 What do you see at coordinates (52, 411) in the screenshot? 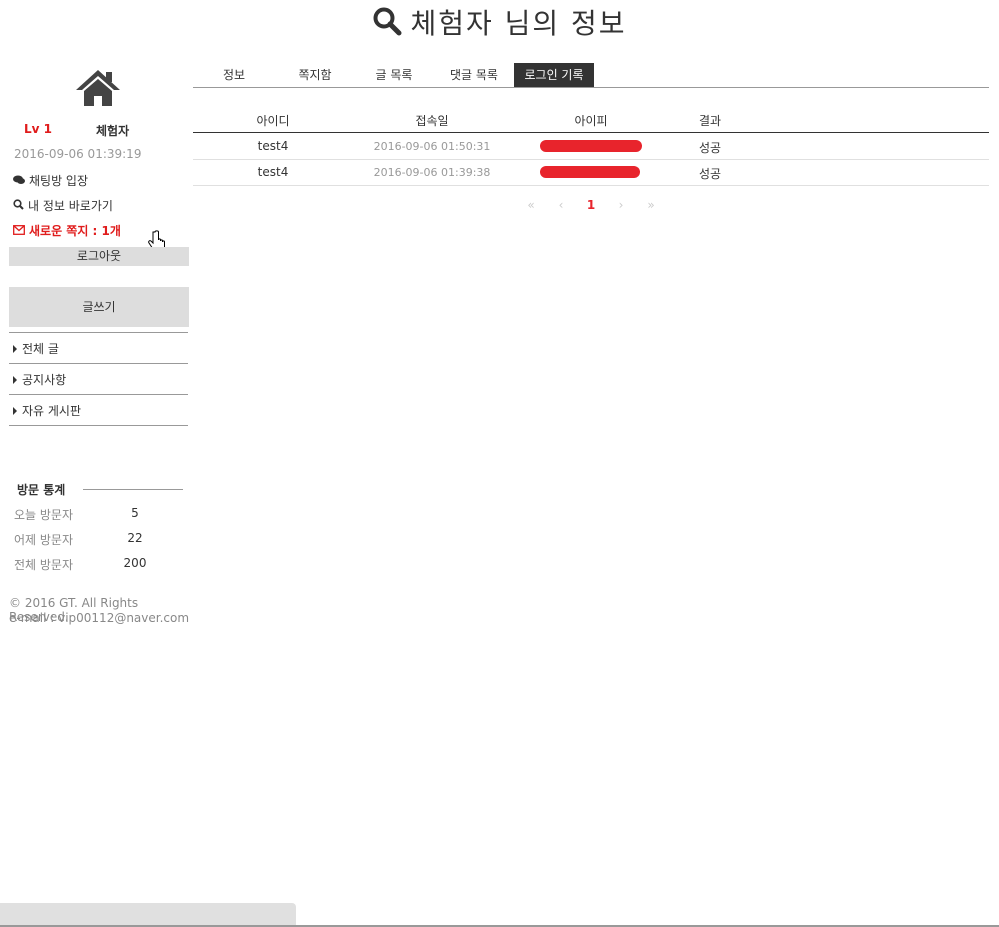
I see `menu-item-label: 자유 게시판` at bounding box center [52, 411].